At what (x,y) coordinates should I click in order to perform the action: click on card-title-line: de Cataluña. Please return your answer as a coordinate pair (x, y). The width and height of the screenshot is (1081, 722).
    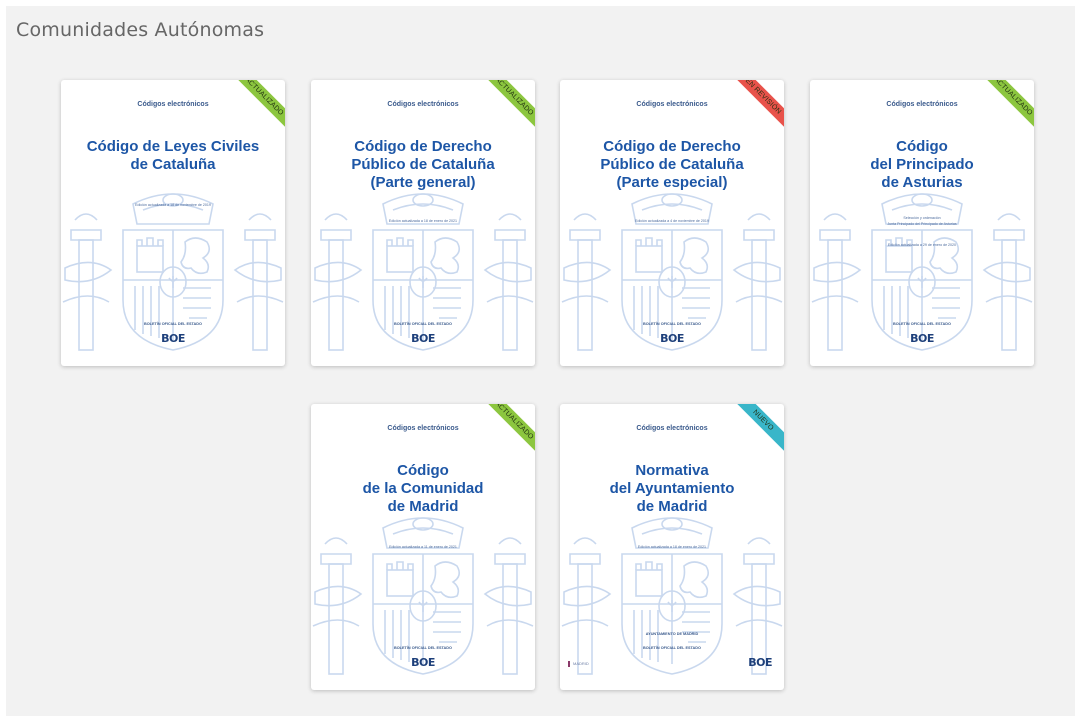
    Looking at the image, I should click on (173, 164).